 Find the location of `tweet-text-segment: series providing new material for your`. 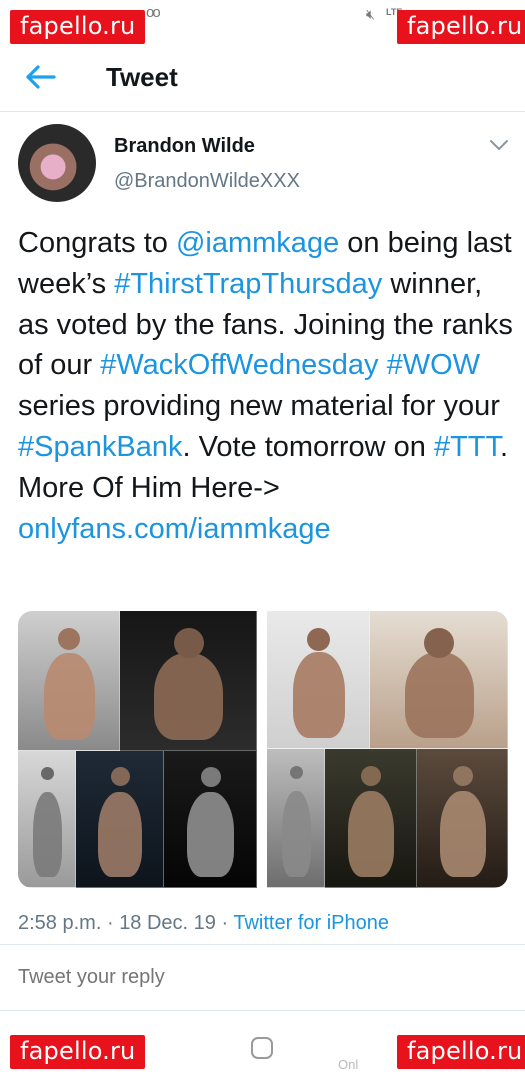

tweet-text-segment: series providing new material for your is located at coordinates (259, 406).